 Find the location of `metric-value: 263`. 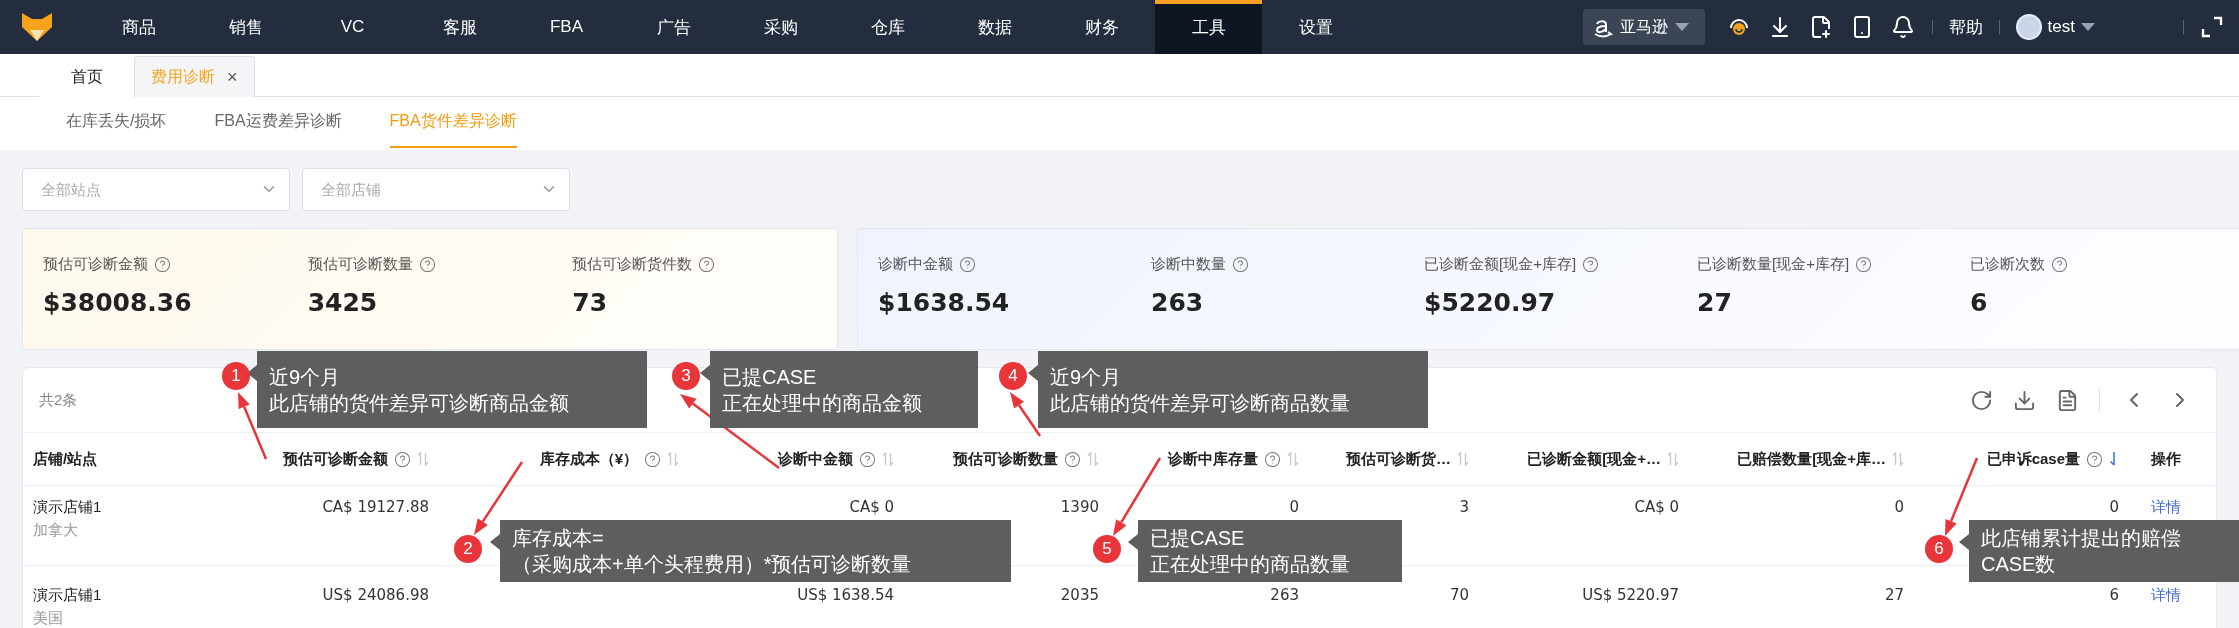

metric-value: 263 is located at coordinates (1178, 302).